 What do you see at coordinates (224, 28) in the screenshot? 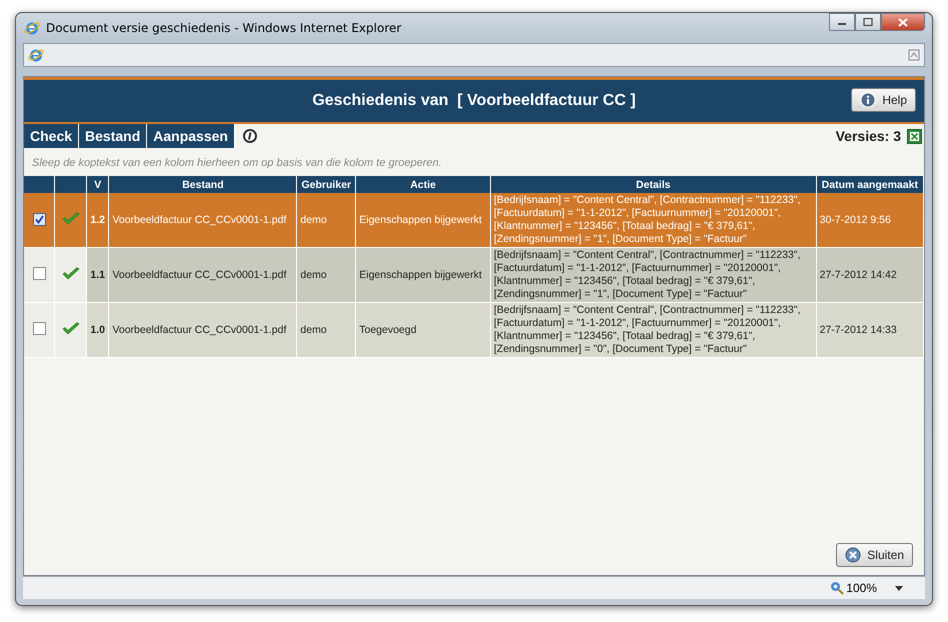
I see `window-title: Document versie geschiedenis - Windows Internet Explorer` at bounding box center [224, 28].